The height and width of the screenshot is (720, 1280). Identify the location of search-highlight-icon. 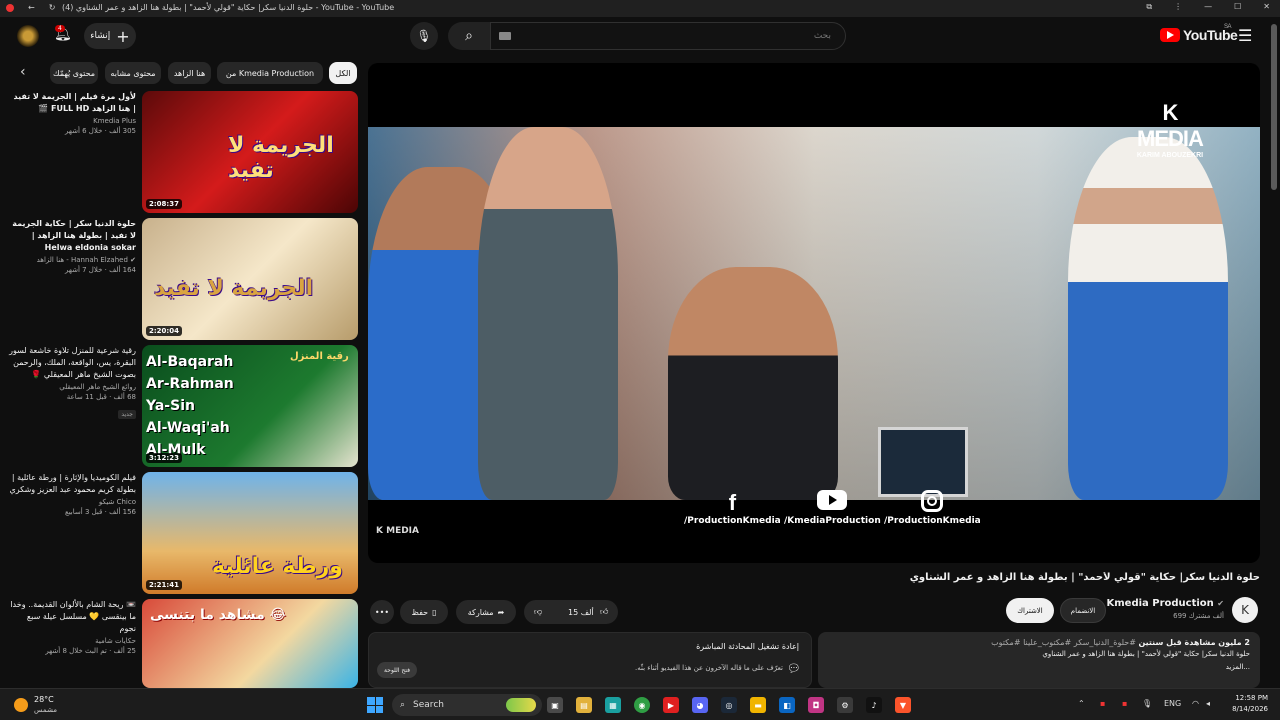
(521, 705).